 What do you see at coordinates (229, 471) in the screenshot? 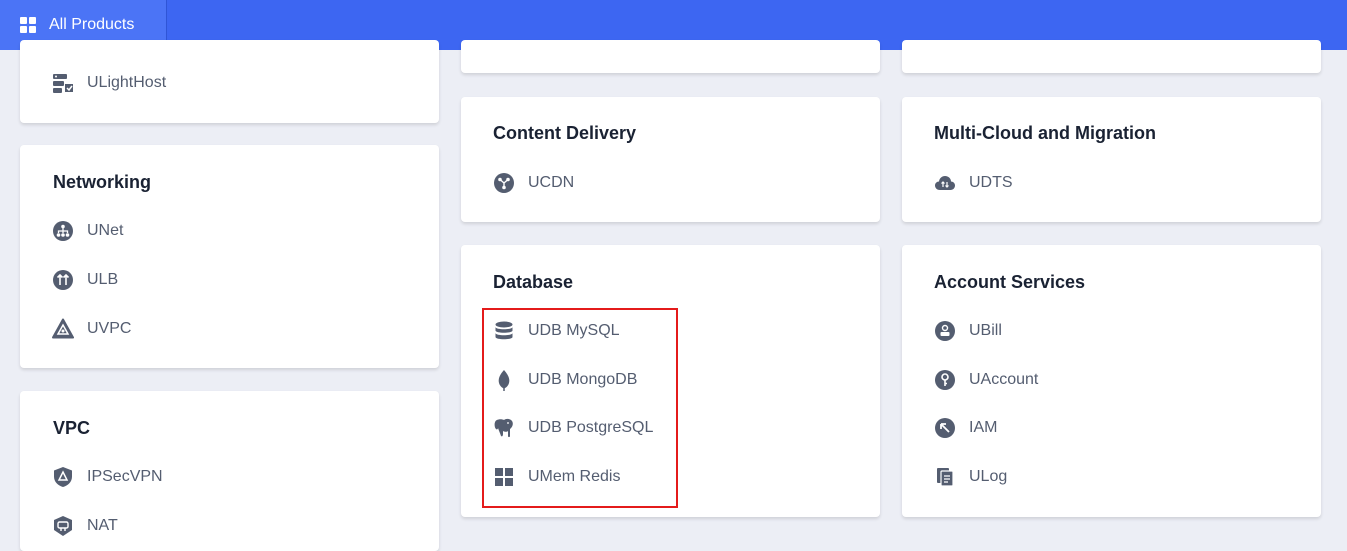
I see `card-vpc: VPC IPSecVPN NAT` at bounding box center [229, 471].